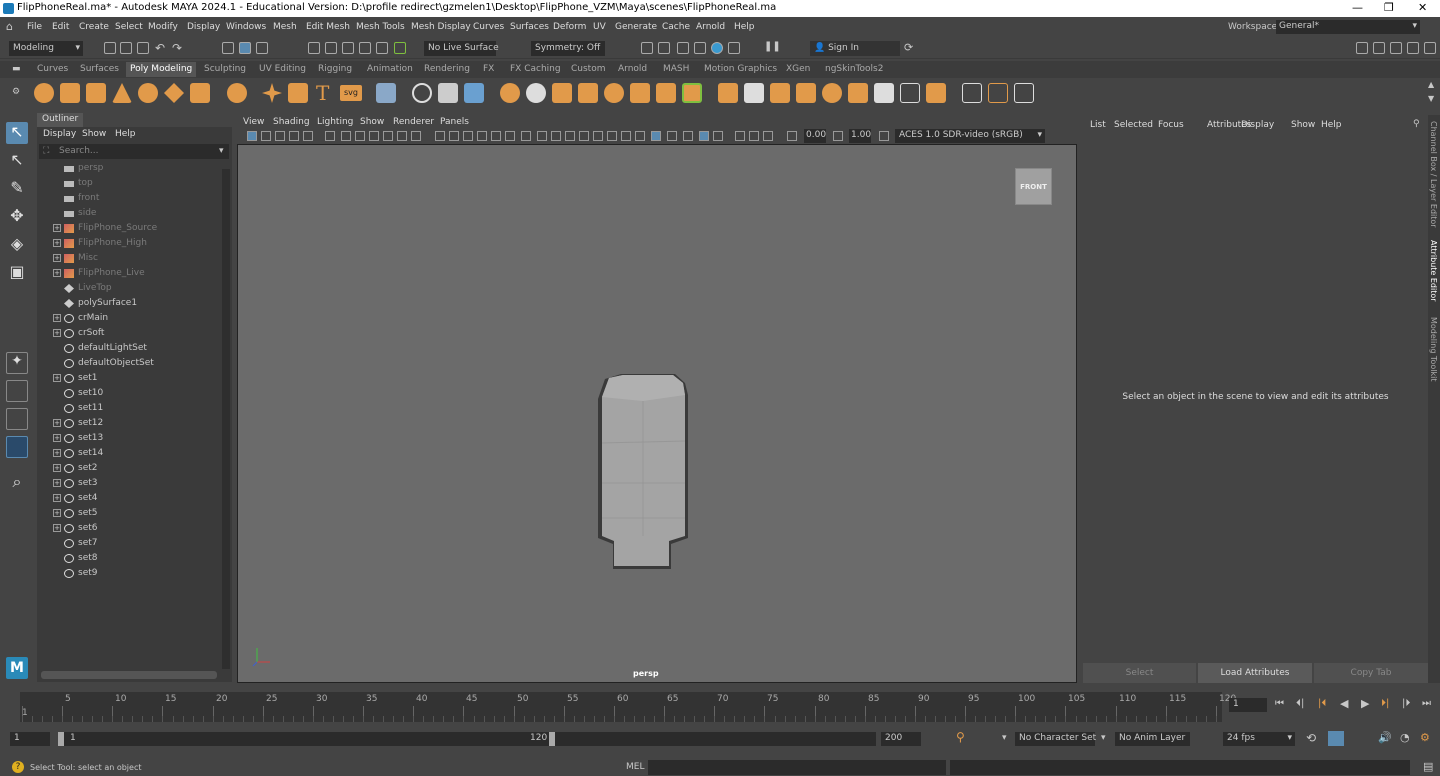 This screenshot has width=1440, height=776. I want to click on type-tool-icon: T, so click(322, 93).